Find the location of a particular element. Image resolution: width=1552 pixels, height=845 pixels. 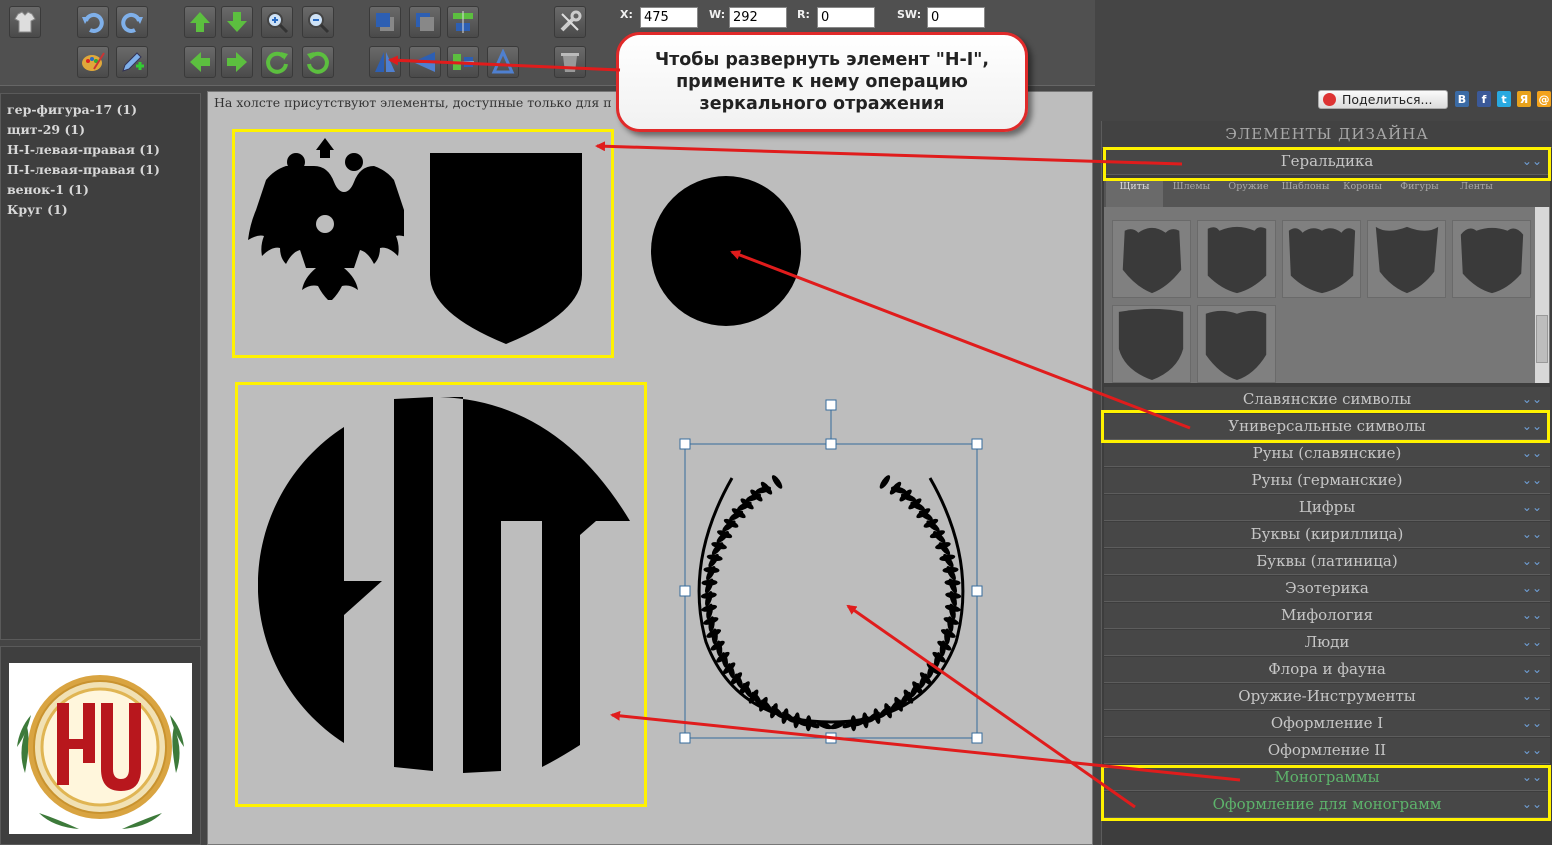

category-mythology: Мифология ⌄⌄ is located at coordinates (1327, 616).